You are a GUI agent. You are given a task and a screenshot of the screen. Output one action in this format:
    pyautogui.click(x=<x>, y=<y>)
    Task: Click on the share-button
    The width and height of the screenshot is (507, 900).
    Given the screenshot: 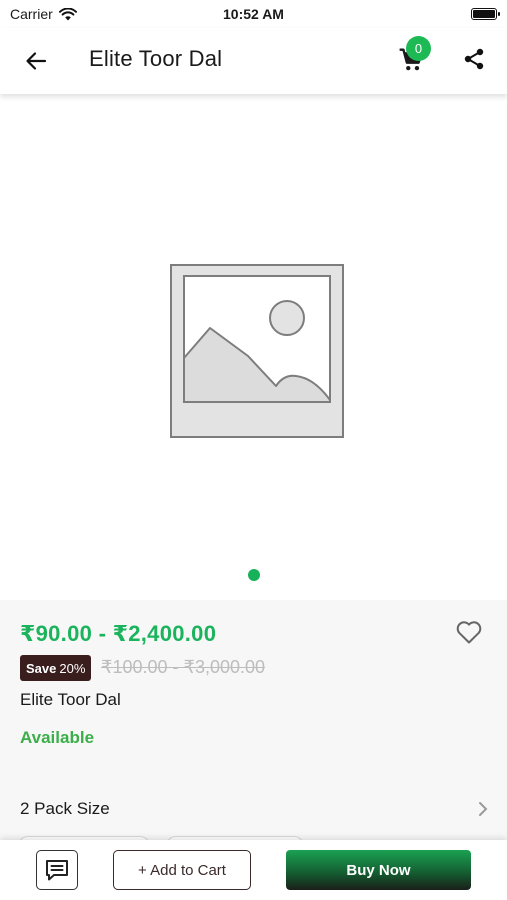 What is the action you would take?
    pyautogui.click(x=474, y=59)
    